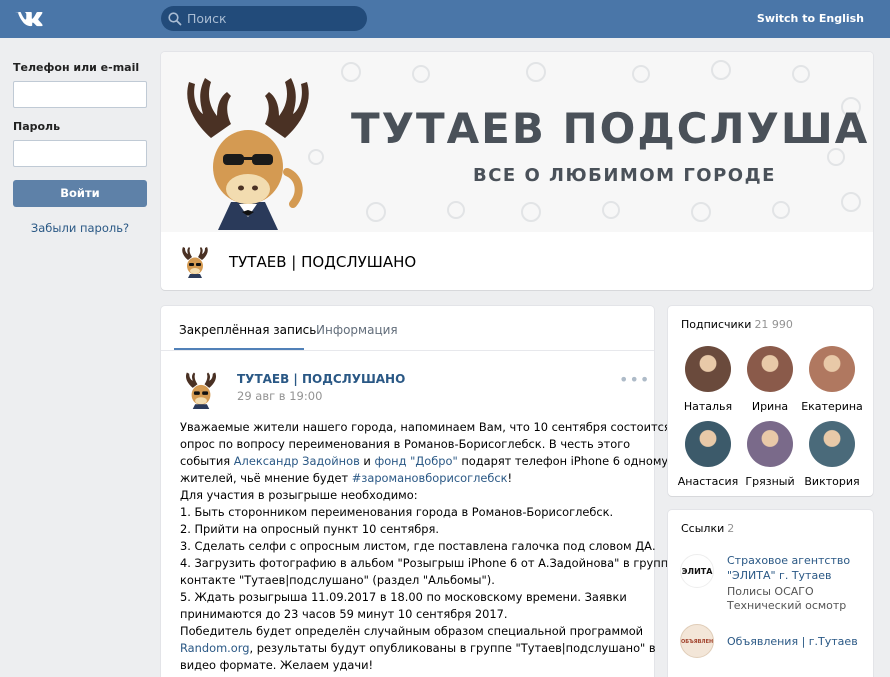 Image resolution: width=890 pixels, height=677 pixels. What do you see at coordinates (445, 19) in the screenshot?
I see `top-bar: Switch to English` at bounding box center [445, 19].